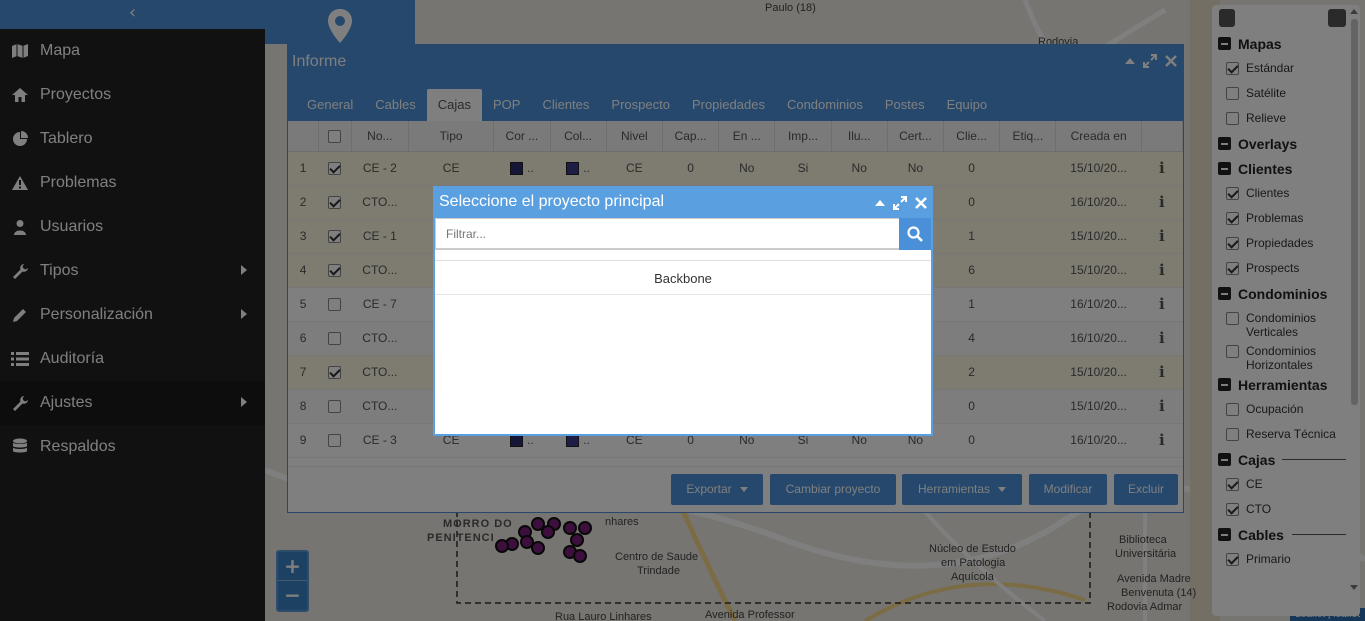 This screenshot has width=1365, height=621. I want to click on search-button, so click(915, 234).